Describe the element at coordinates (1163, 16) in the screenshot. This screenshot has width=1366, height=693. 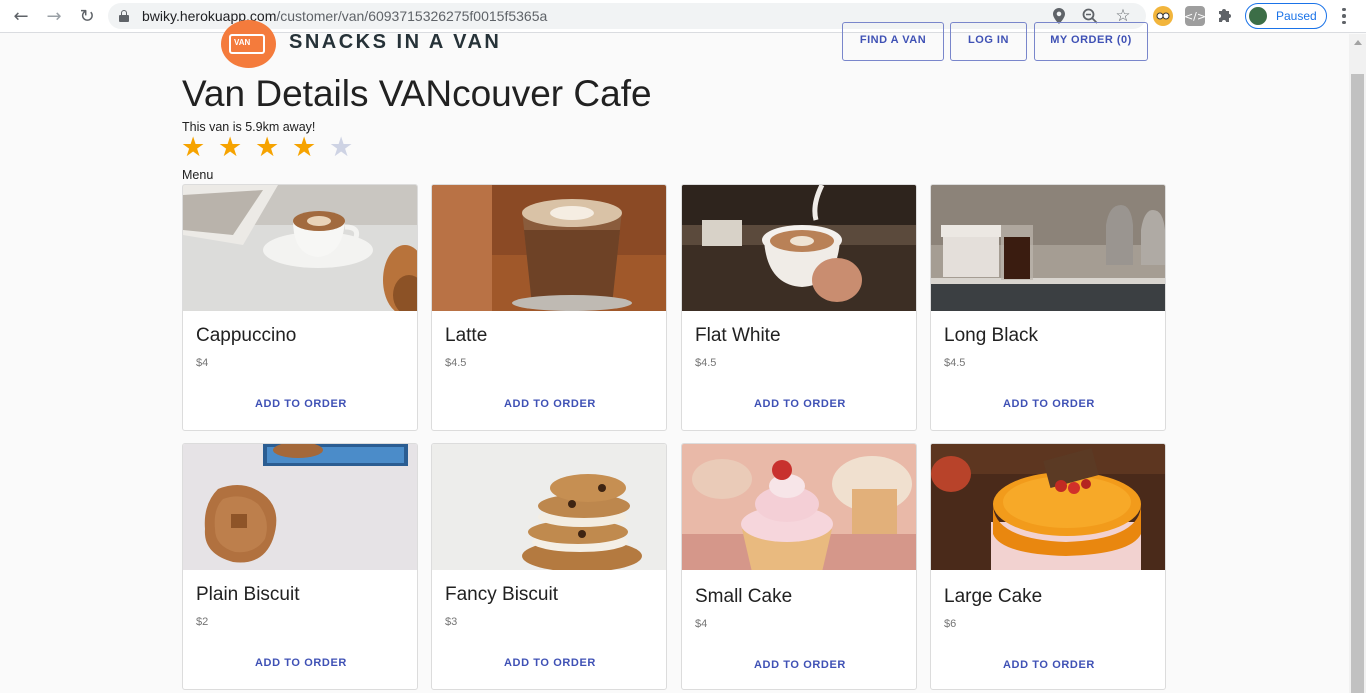
I see `extension-icon` at that location.